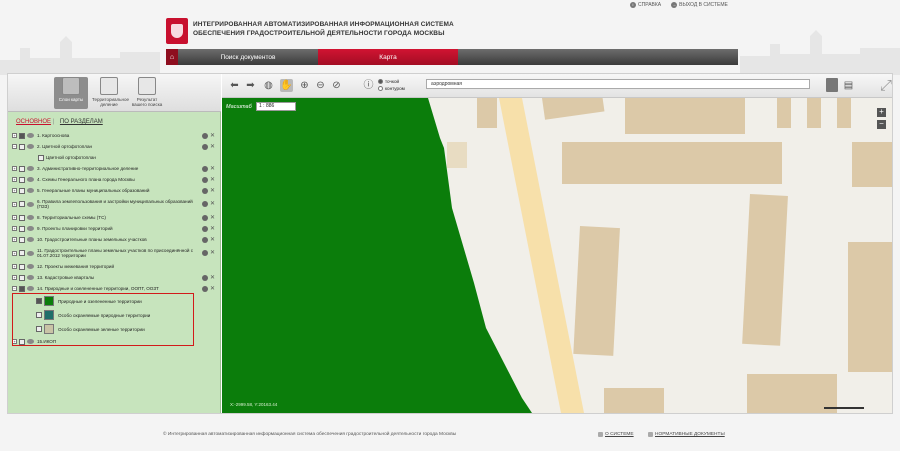 The width and height of the screenshot is (900, 451). Describe the element at coordinates (71, 93) in the screenshot. I see `layers-button: Слои карты` at that location.